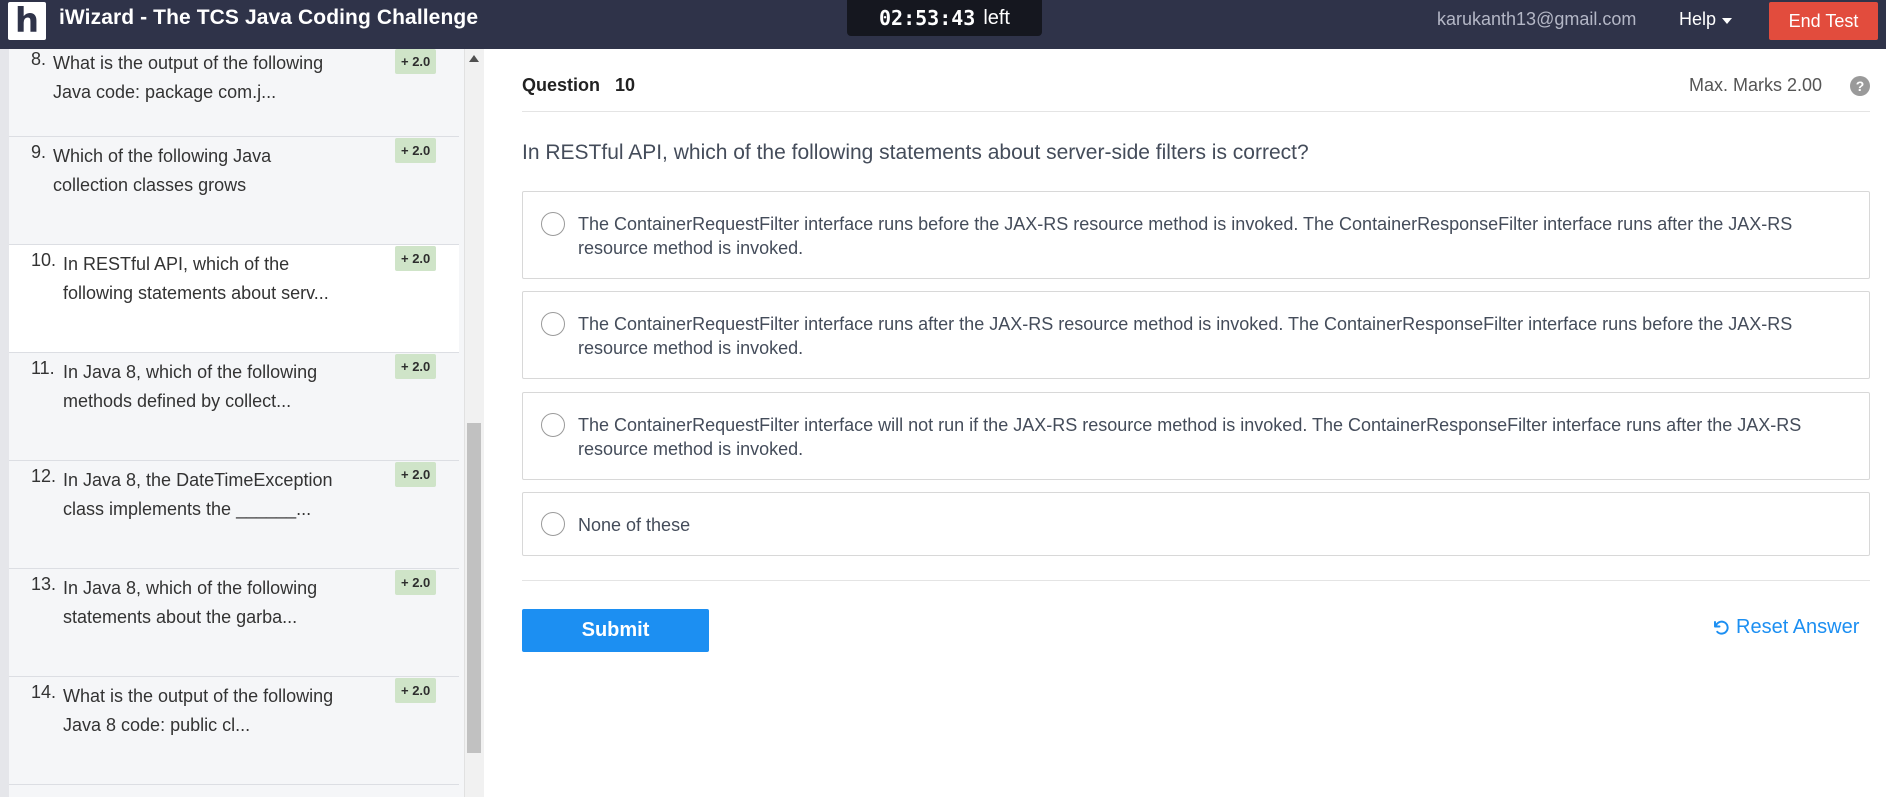 The image size is (1886, 797). Describe the element at coordinates (44, 476) in the screenshot. I see `question-number: 12.` at that location.